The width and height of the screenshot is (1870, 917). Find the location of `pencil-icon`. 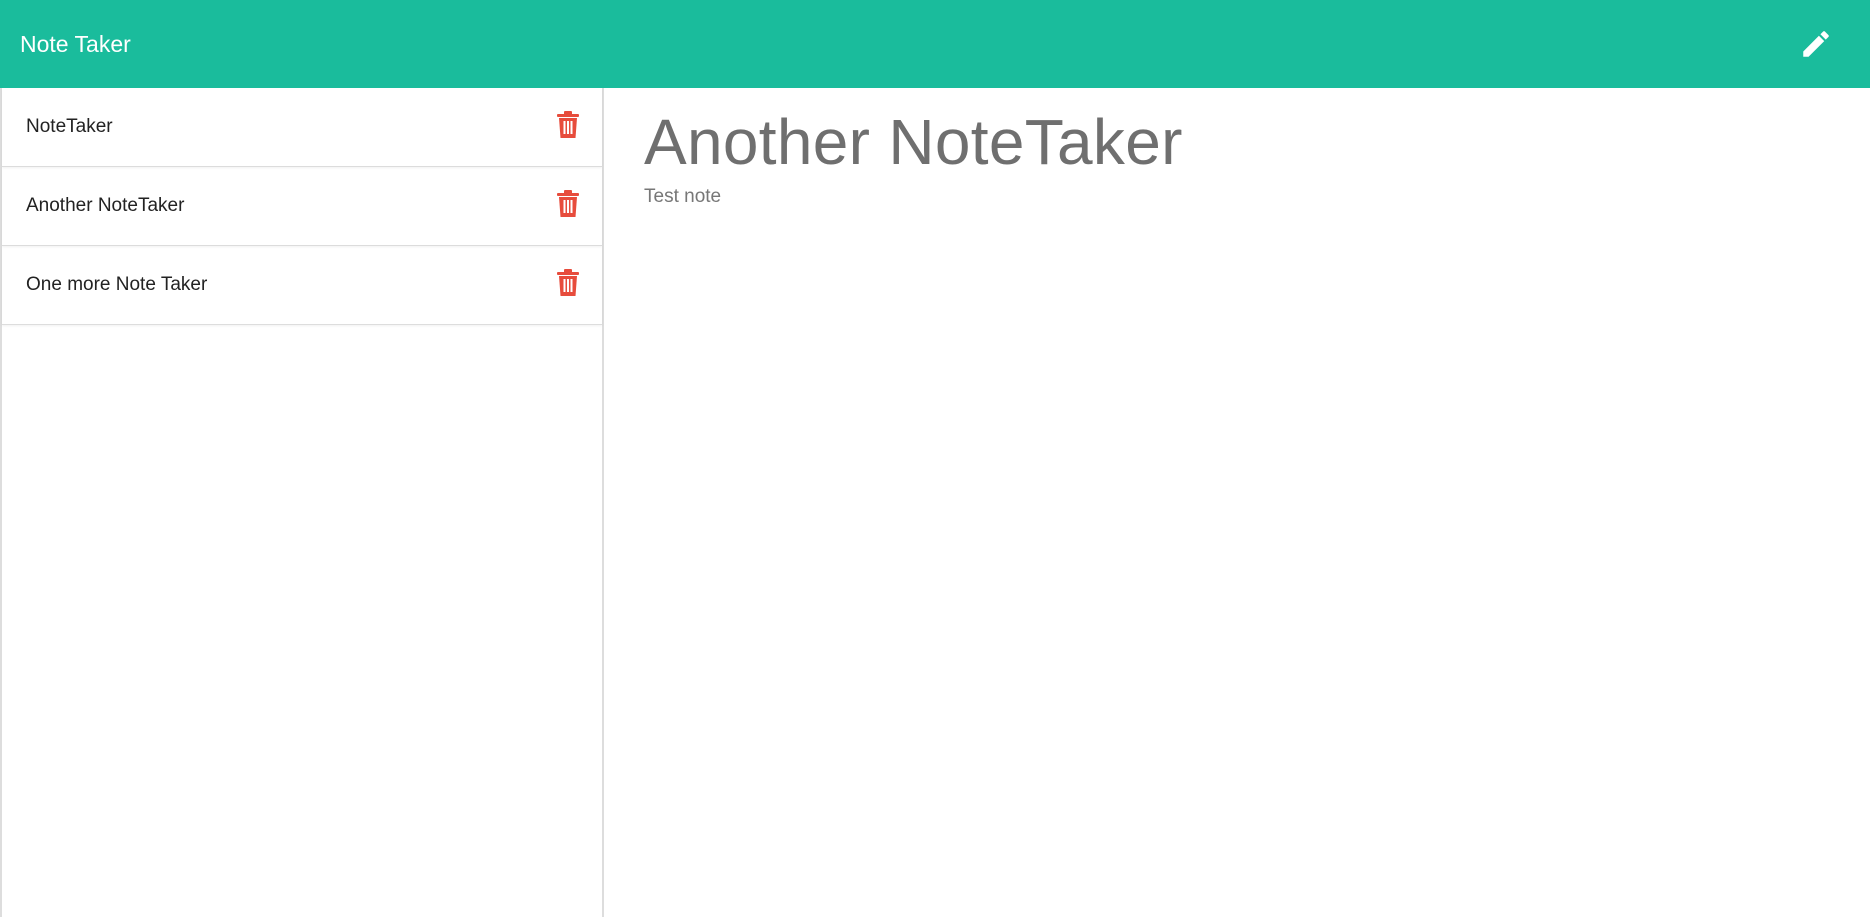

pencil-icon is located at coordinates (1816, 44).